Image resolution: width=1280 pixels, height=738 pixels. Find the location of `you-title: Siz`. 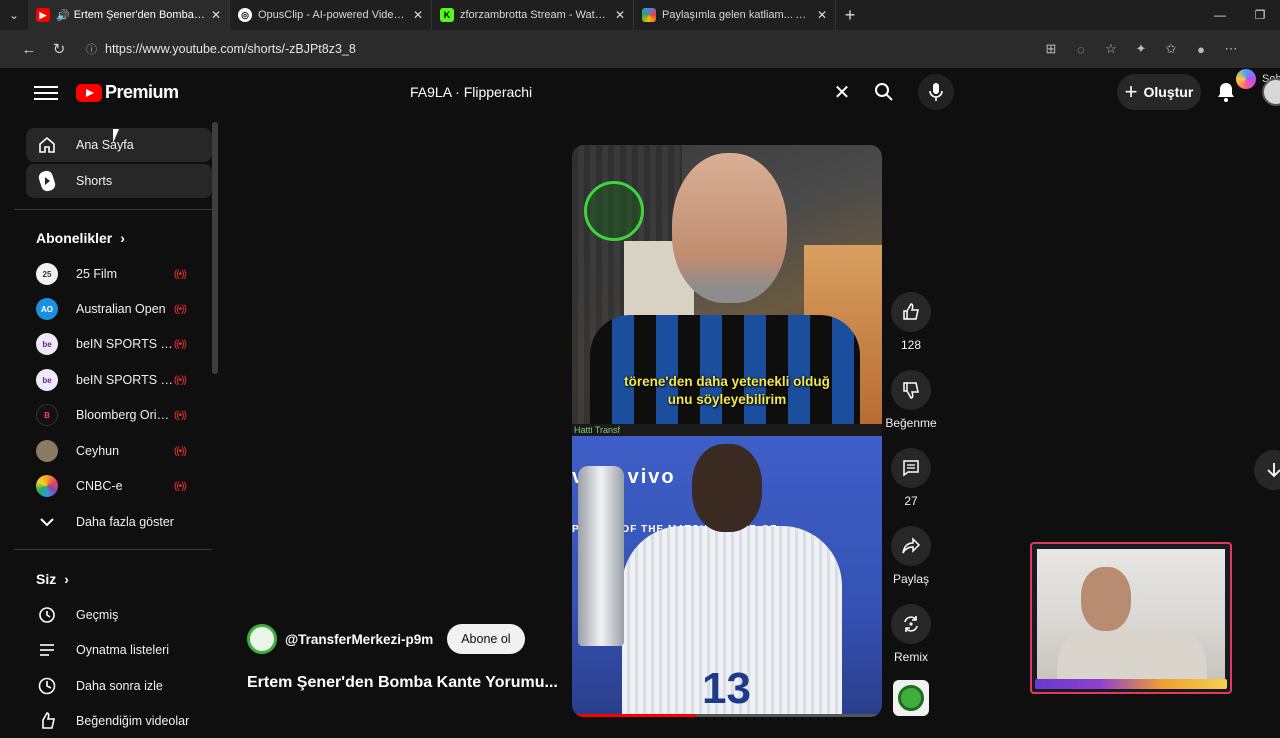

you-title: Siz is located at coordinates (46, 579).